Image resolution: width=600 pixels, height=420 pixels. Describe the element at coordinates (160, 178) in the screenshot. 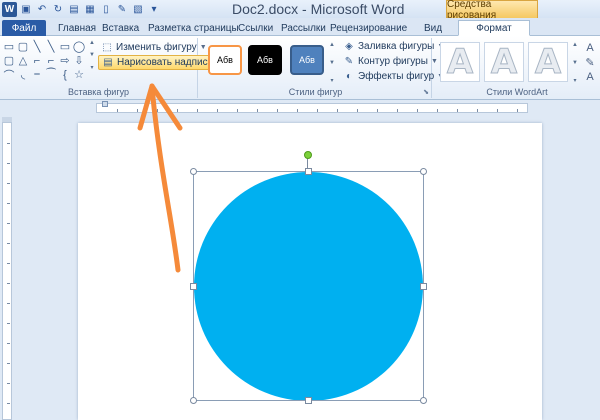

I see `annotation-arrow` at that location.